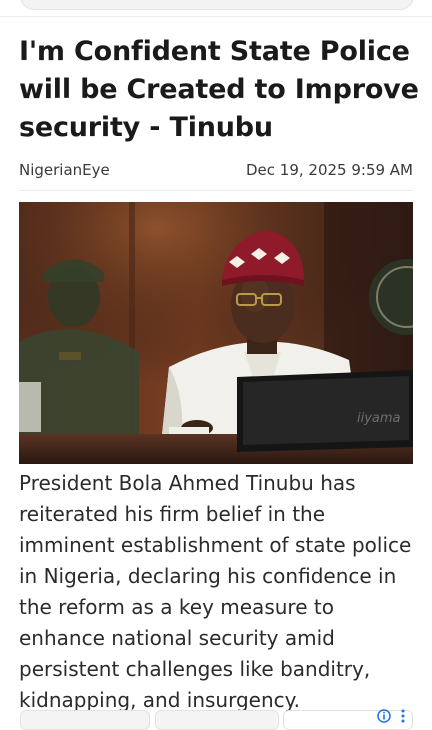 The width and height of the screenshot is (432, 730). Describe the element at coordinates (403, 716) in the screenshot. I see `more-vert-icon` at that location.